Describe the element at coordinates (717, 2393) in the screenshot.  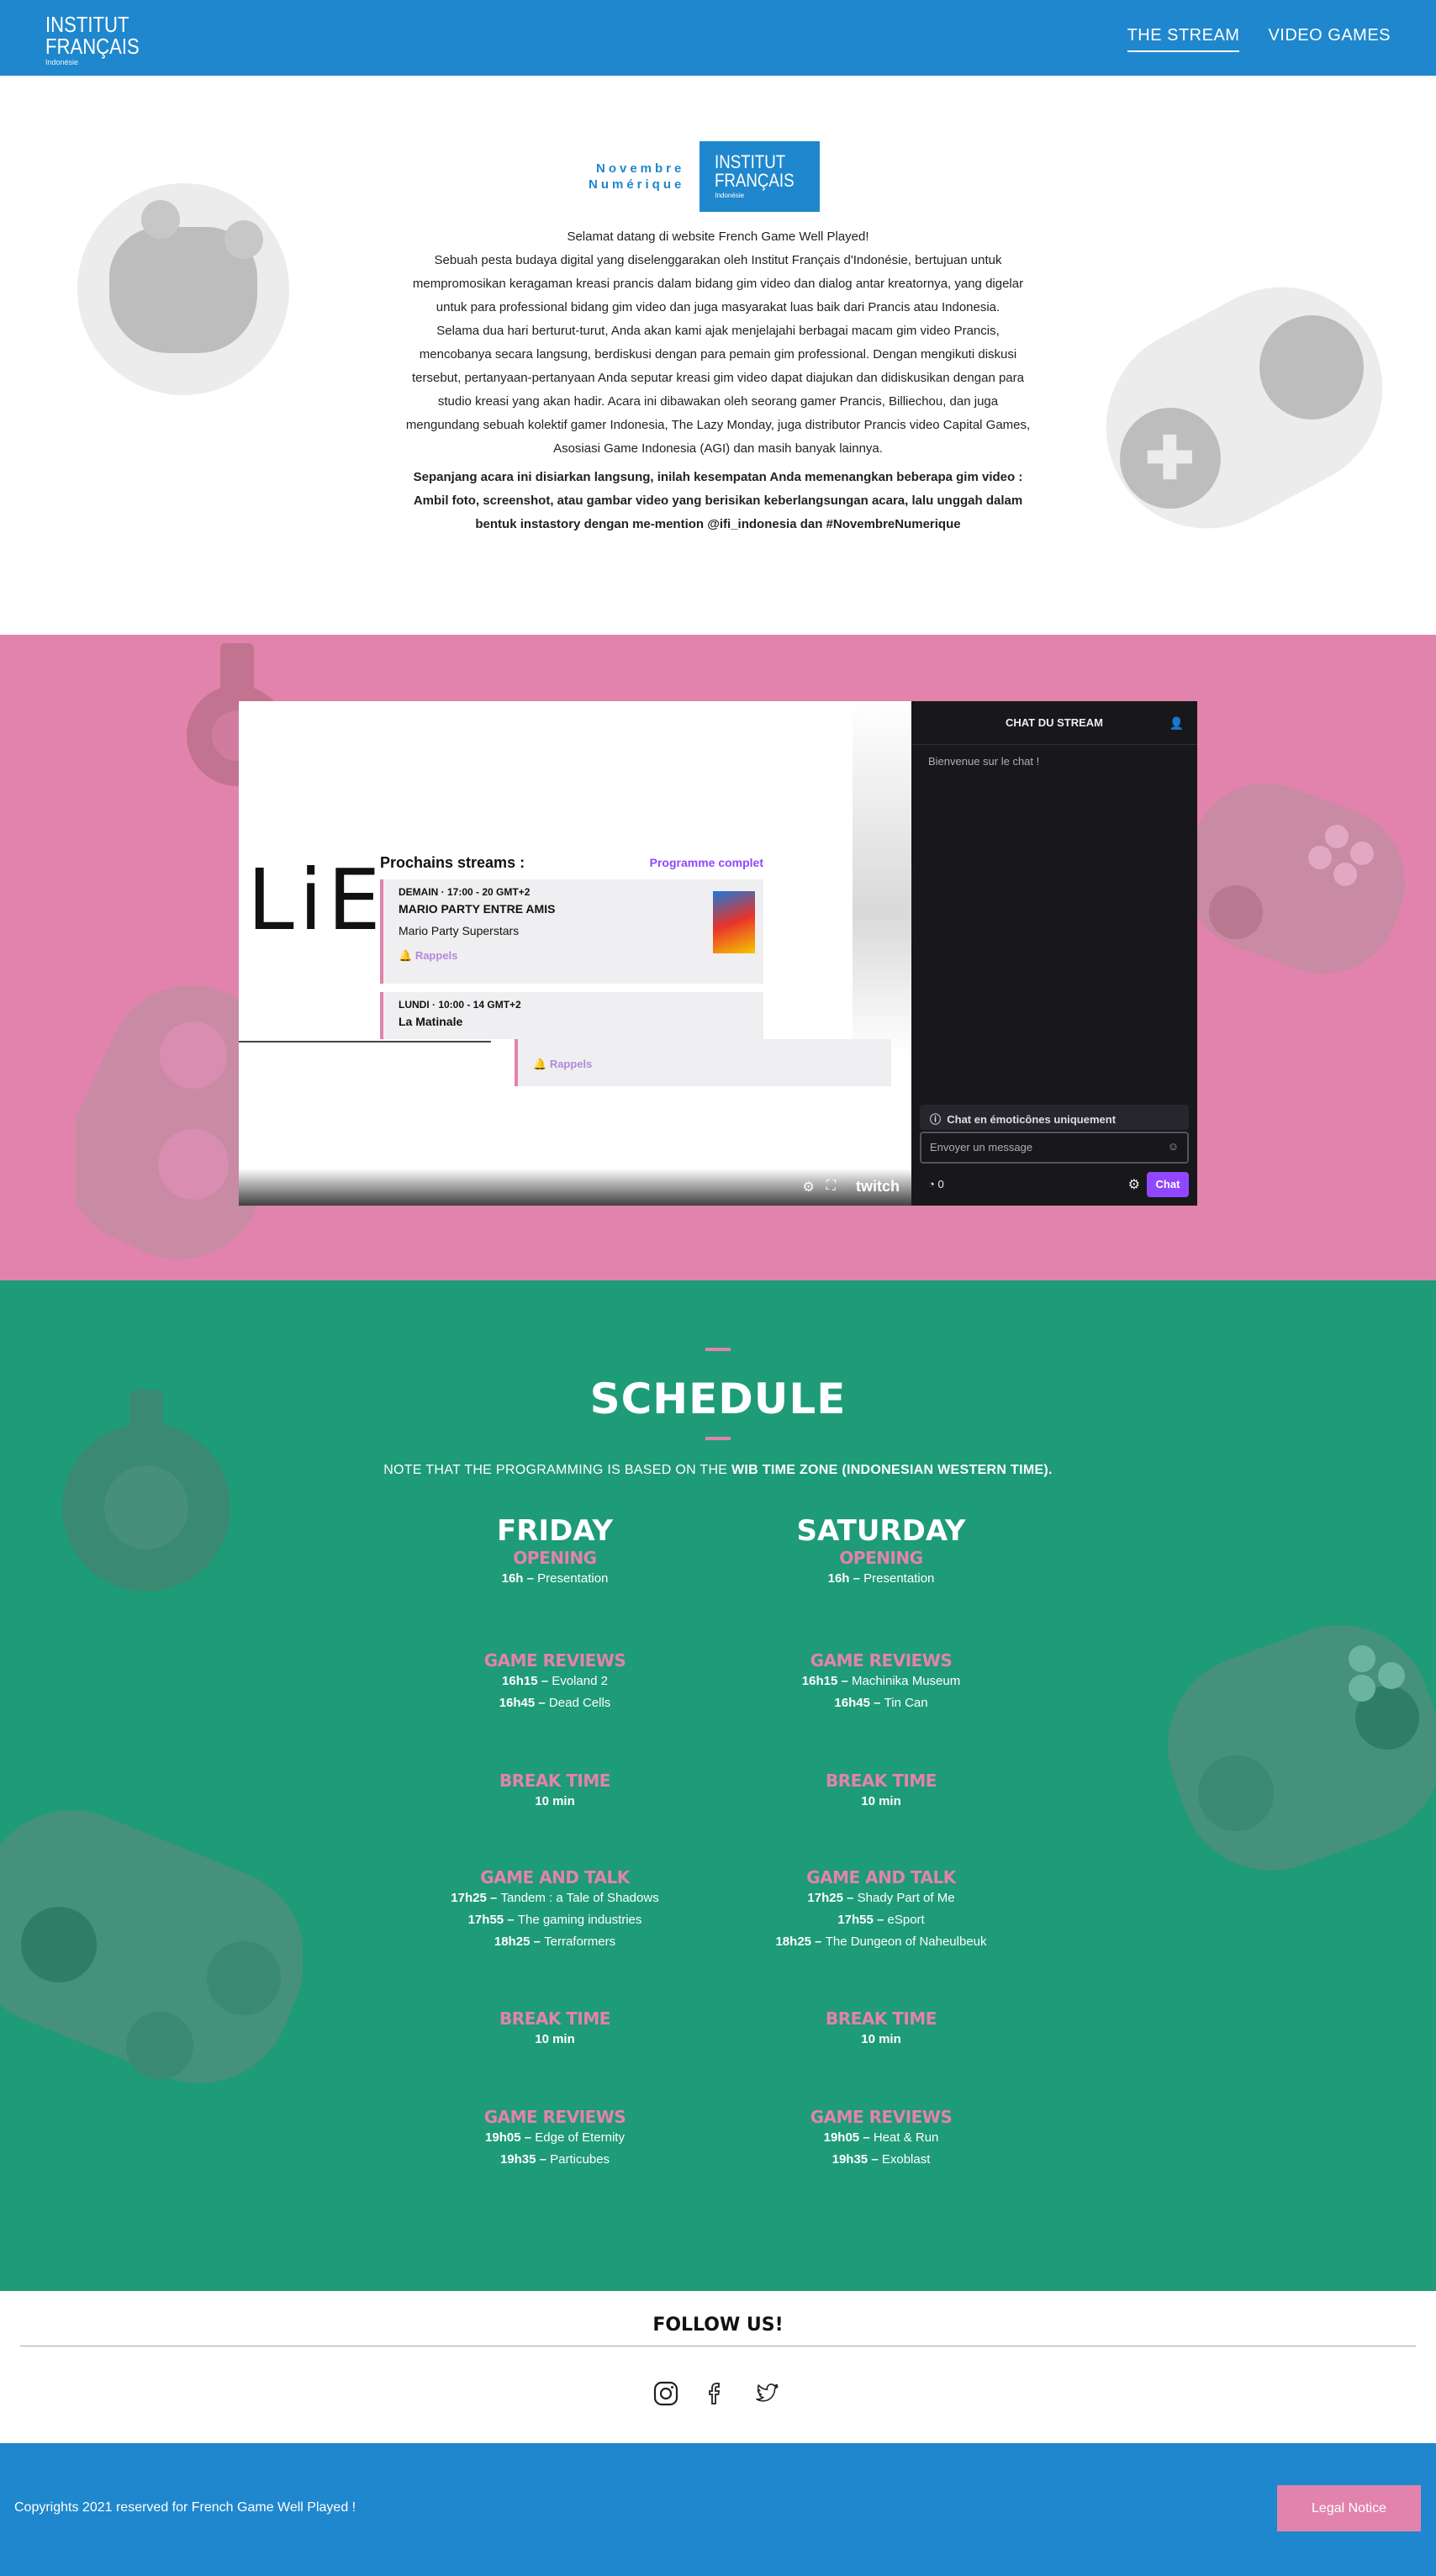
I see `facebook-icon` at that location.